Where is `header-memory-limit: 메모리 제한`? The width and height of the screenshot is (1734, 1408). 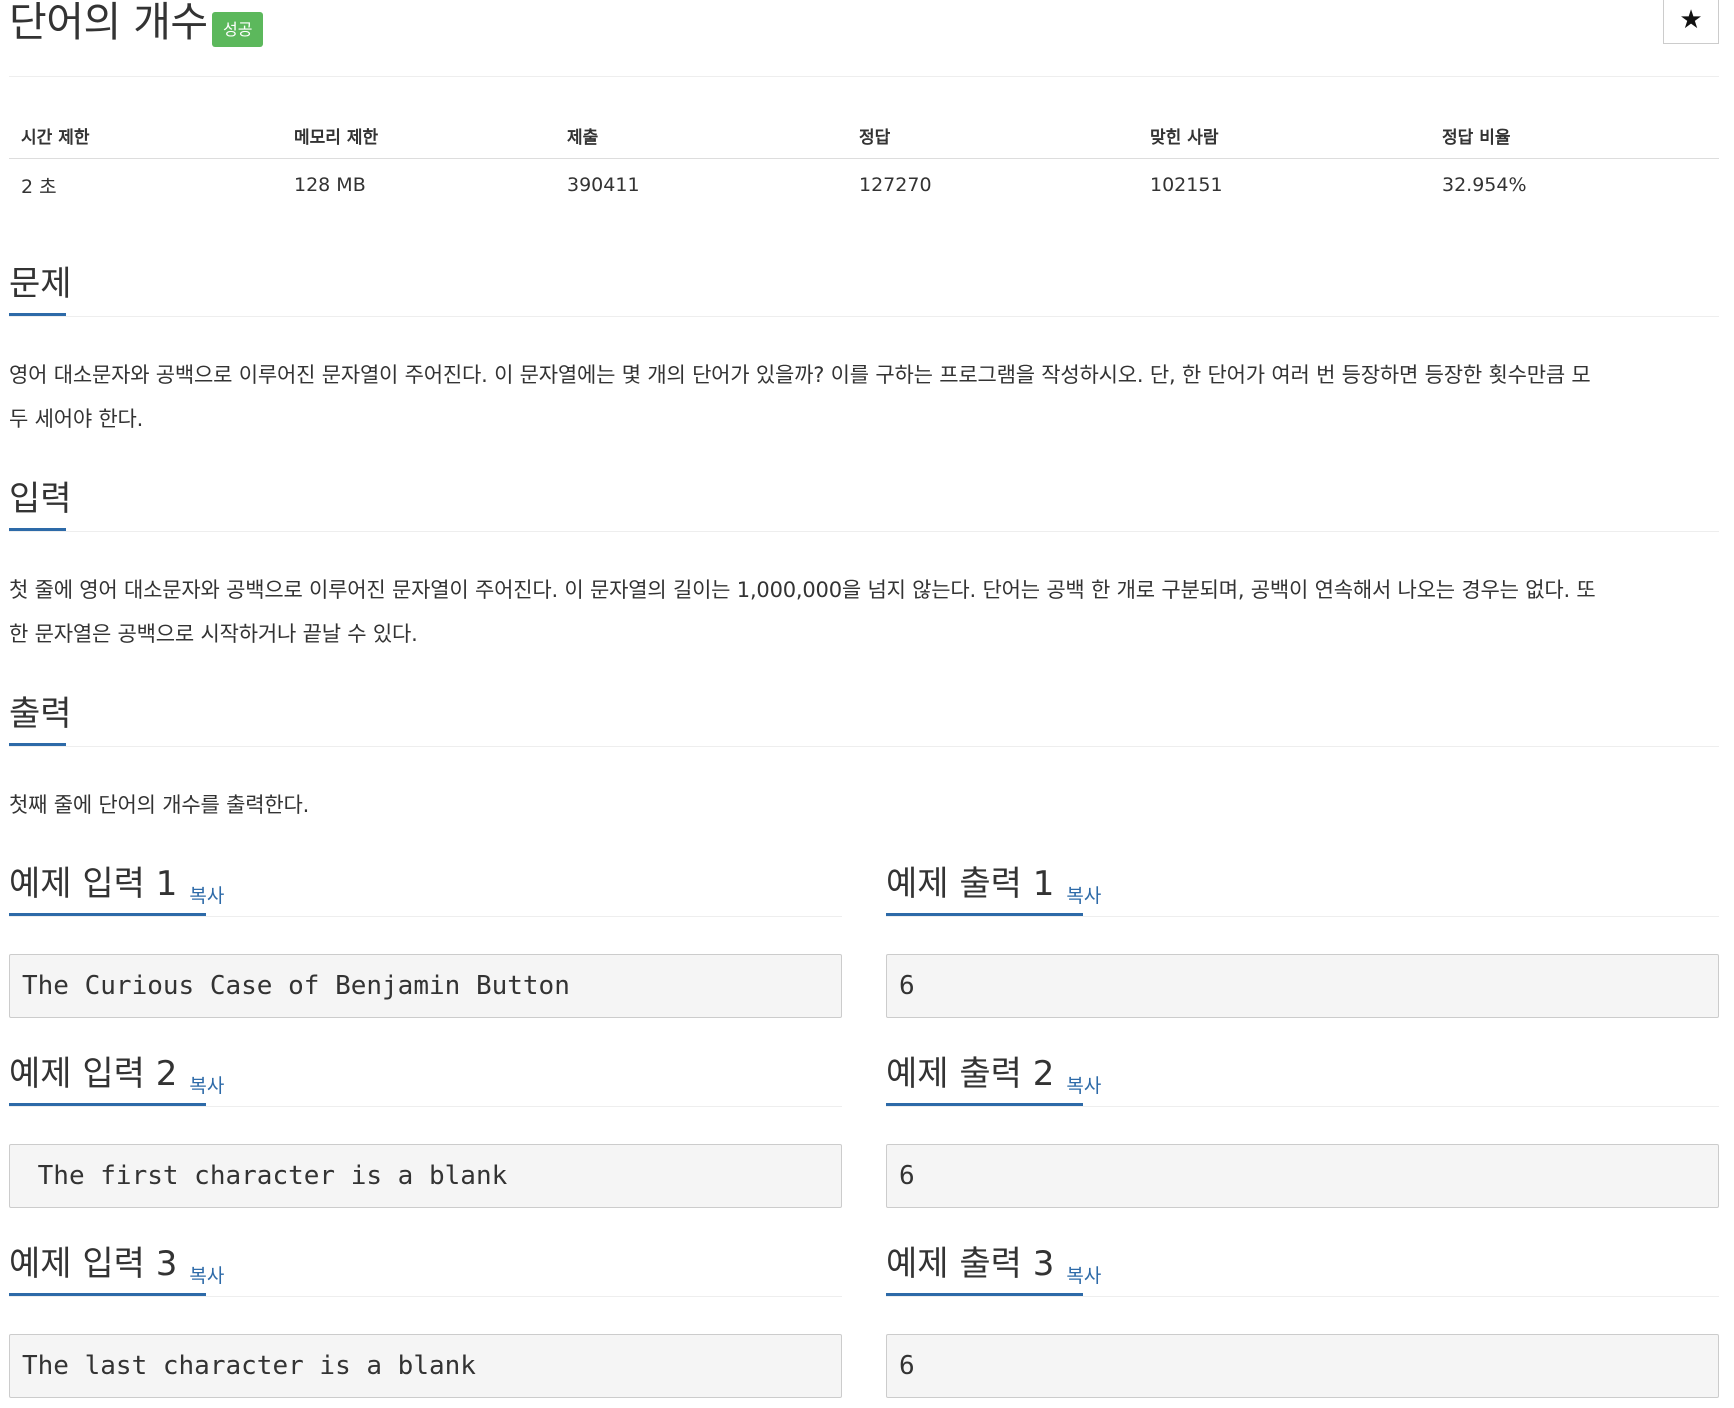
header-memory-limit: 메모리 제한 is located at coordinates (418, 135).